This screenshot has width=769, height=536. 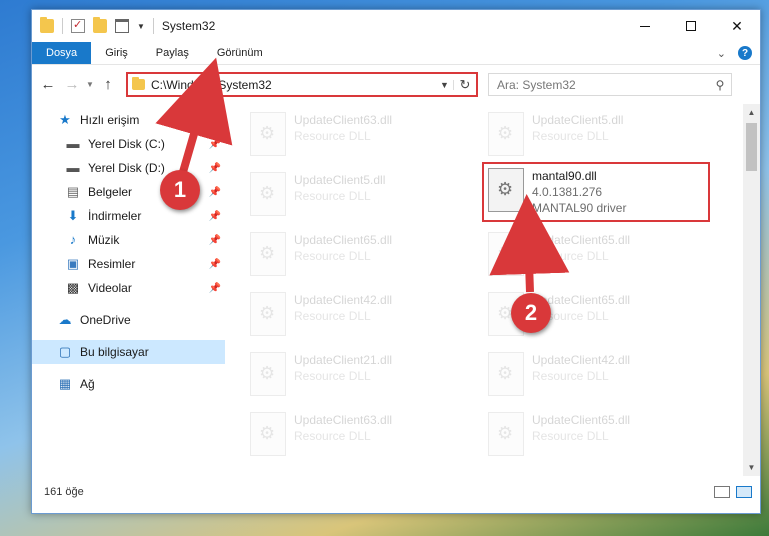 I want to click on step-badge-1: 1, so click(x=180, y=190).